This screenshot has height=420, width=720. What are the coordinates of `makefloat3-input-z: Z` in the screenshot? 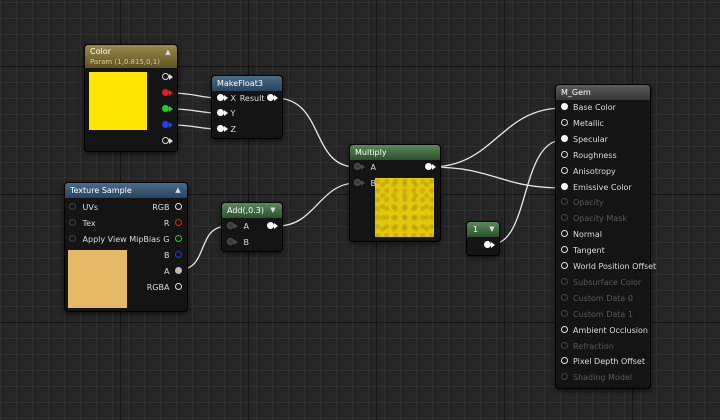 It's located at (226, 130).